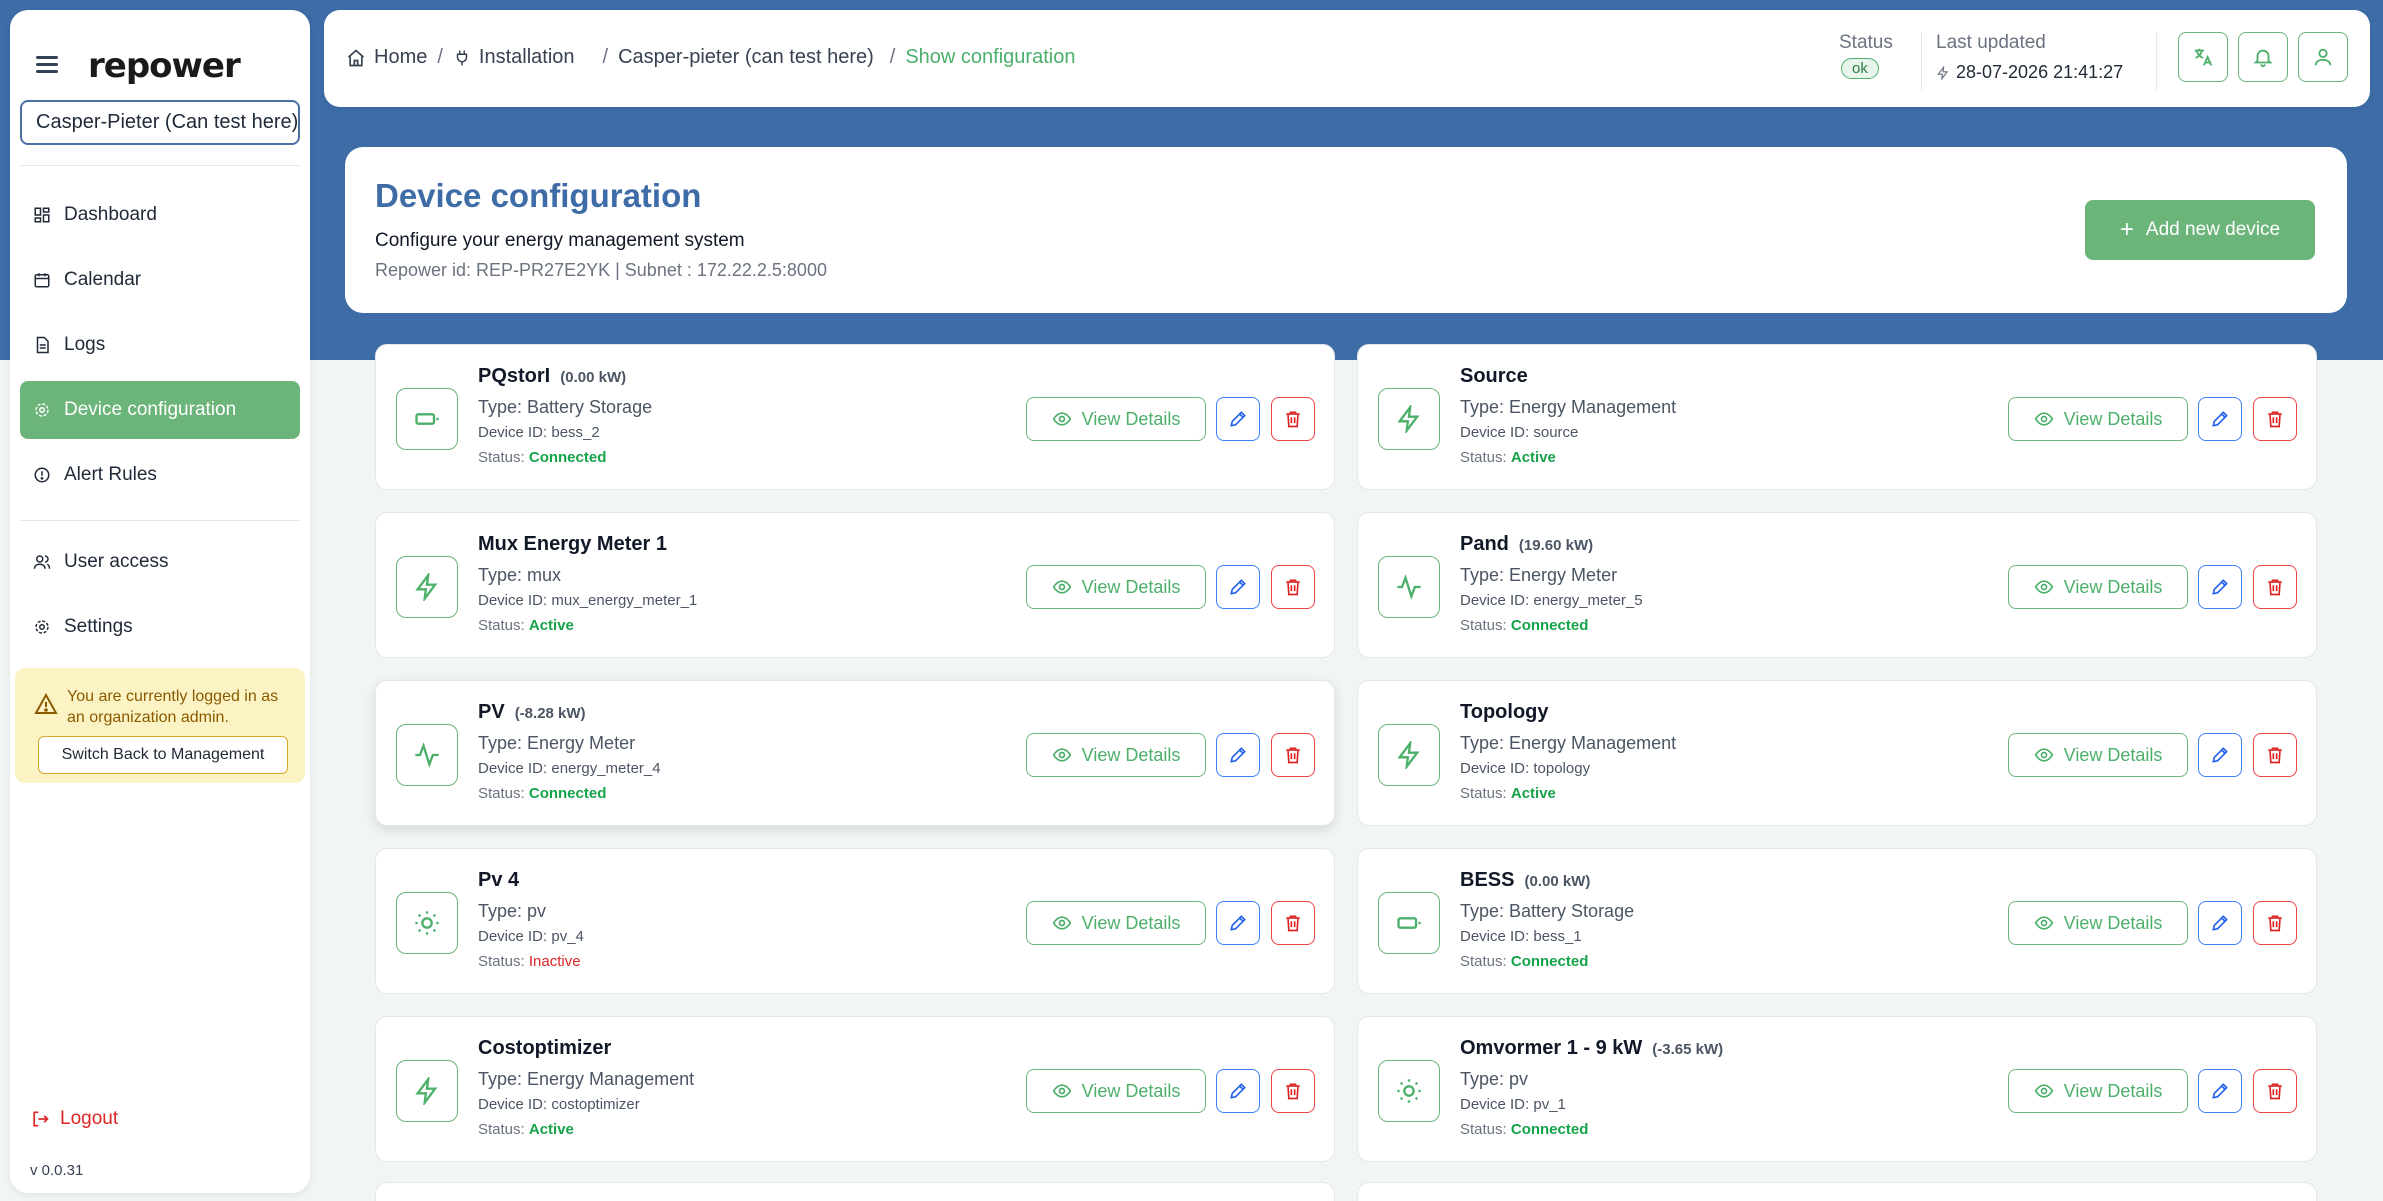 This screenshot has height=1201, width=2383. What do you see at coordinates (400, 57) in the screenshot?
I see `breadcrumb-home: Home` at bounding box center [400, 57].